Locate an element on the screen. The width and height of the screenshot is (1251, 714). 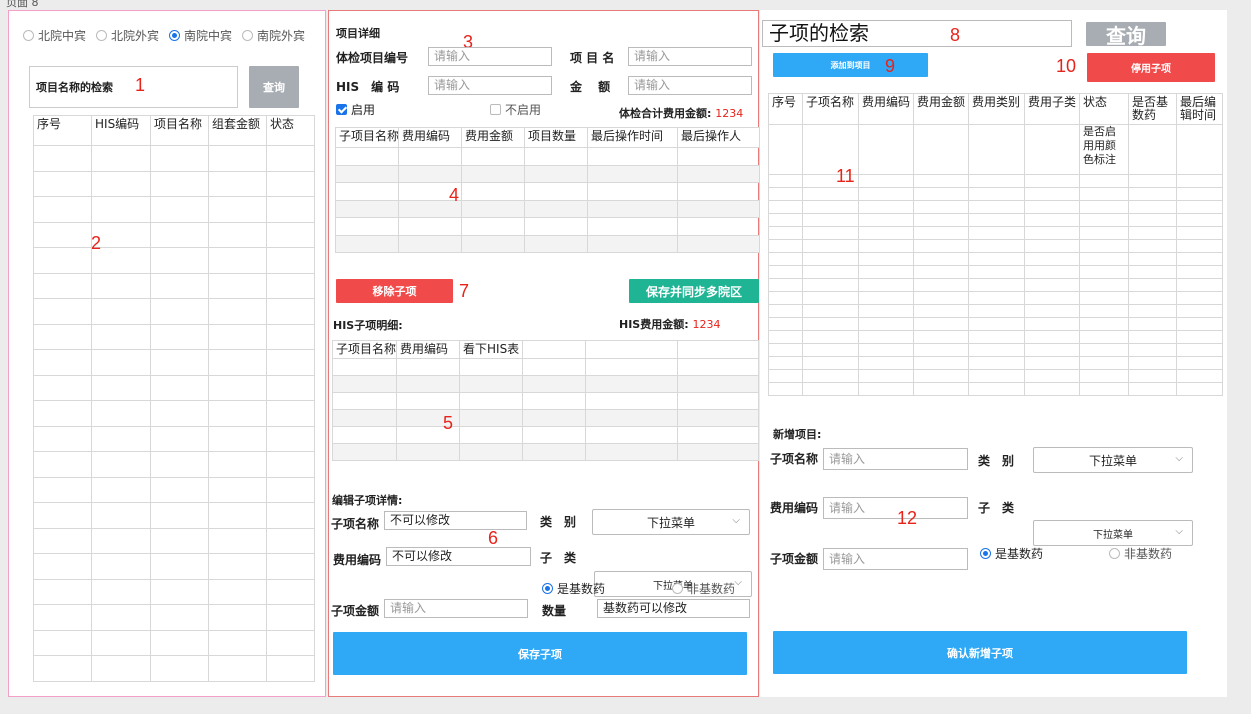
disable-sub-item-button: 停用子项 is located at coordinates (1151, 67).